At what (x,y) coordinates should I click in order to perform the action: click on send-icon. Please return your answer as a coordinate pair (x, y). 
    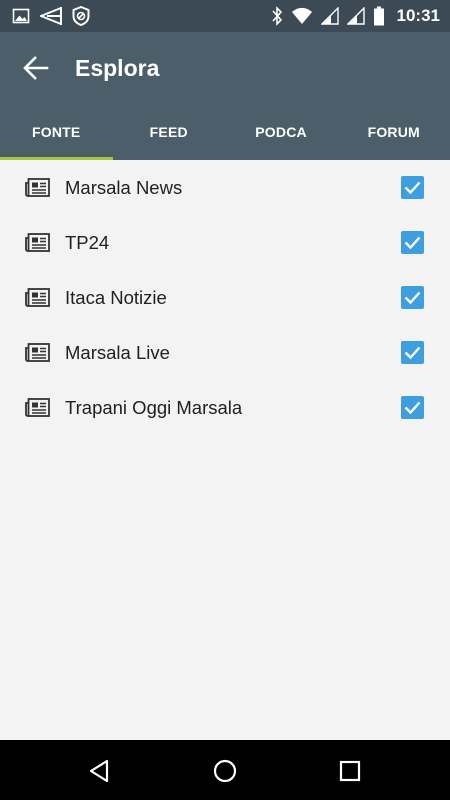
    Looking at the image, I should click on (51, 16).